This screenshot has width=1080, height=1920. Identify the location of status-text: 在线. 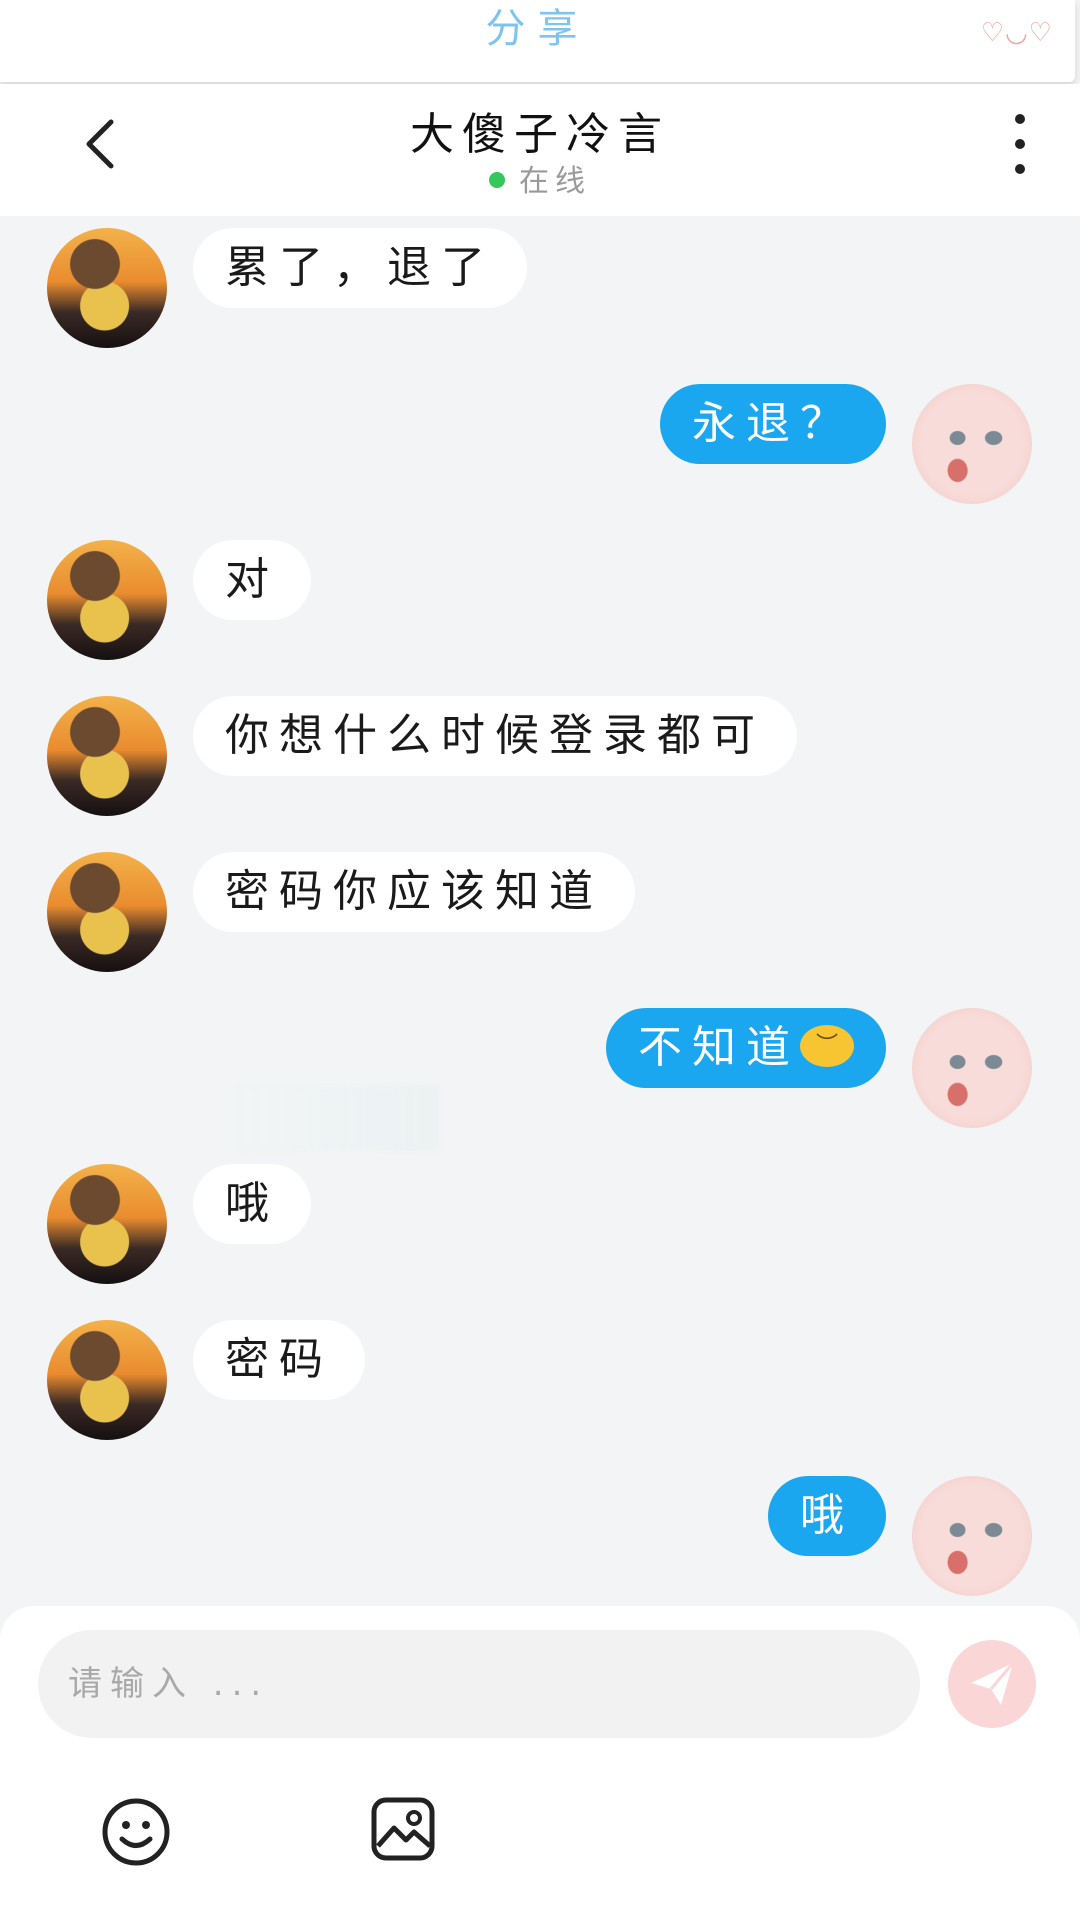
(555, 181).